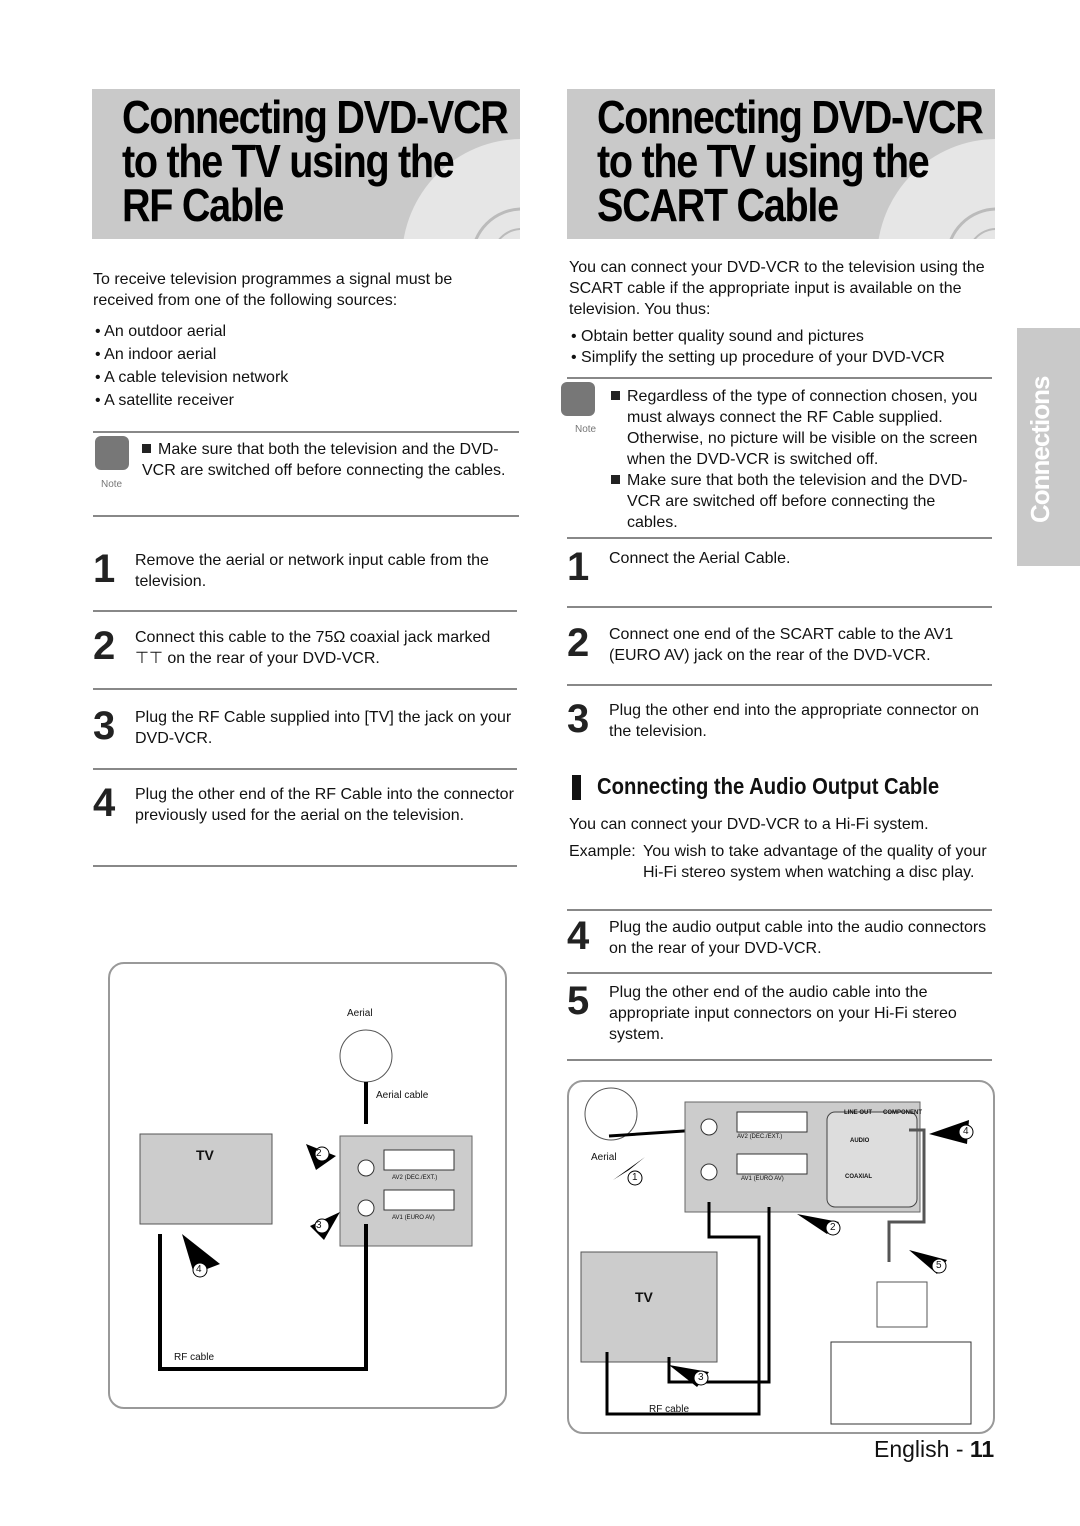 The width and height of the screenshot is (1080, 1526). Describe the element at coordinates (192, 377) in the screenshot. I see `list-item: • A cable television network` at that location.